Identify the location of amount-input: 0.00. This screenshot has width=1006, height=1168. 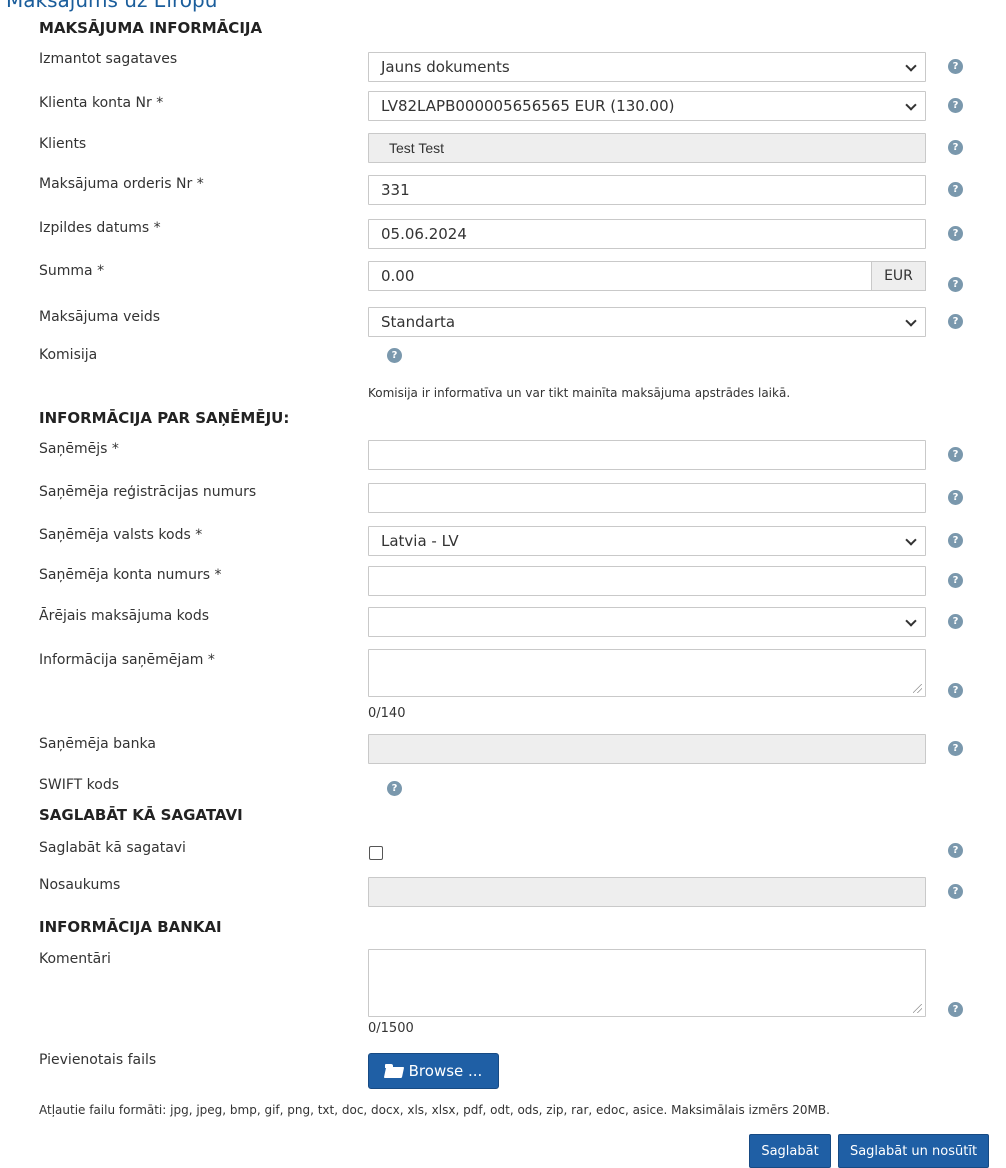
(620, 276).